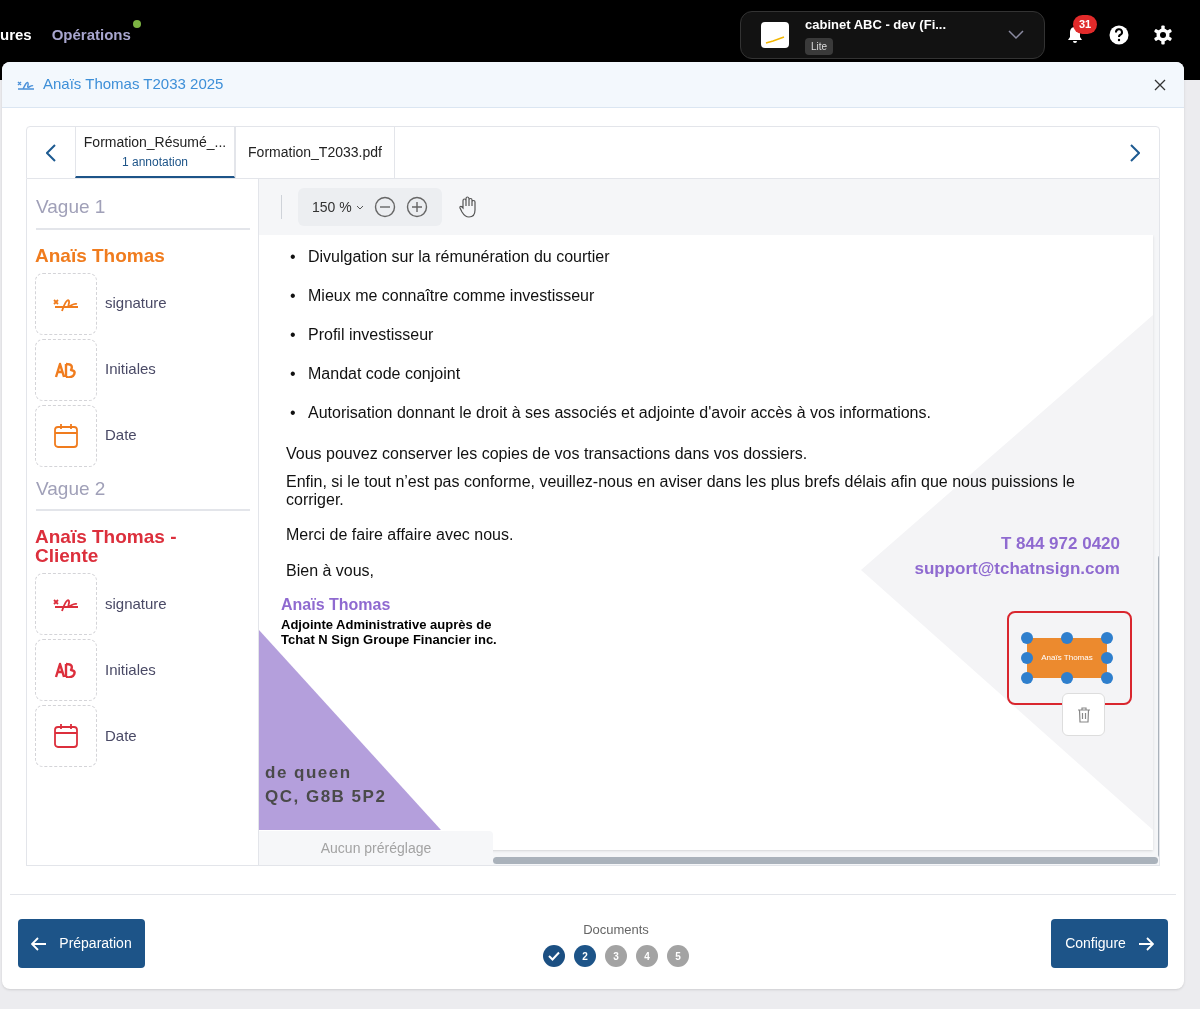 The image size is (1200, 1009). What do you see at coordinates (616, 929) in the screenshot?
I see `steps-label: Documents` at bounding box center [616, 929].